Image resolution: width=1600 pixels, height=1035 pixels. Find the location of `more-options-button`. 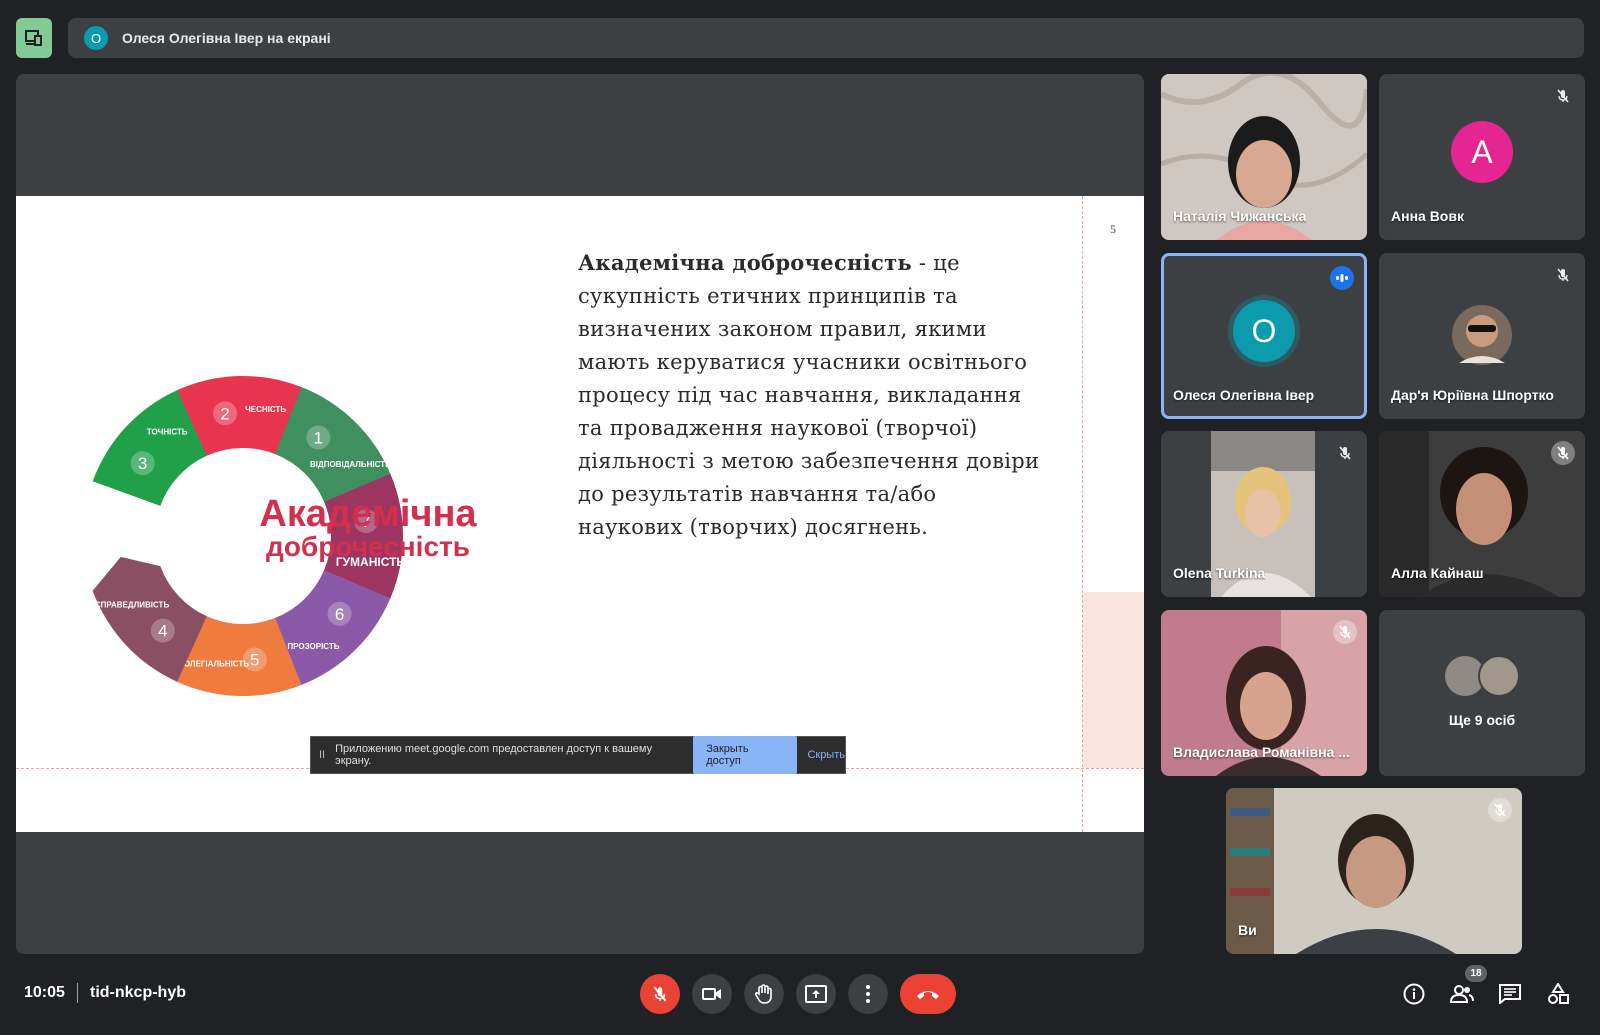

more-options-button is located at coordinates (868, 994).